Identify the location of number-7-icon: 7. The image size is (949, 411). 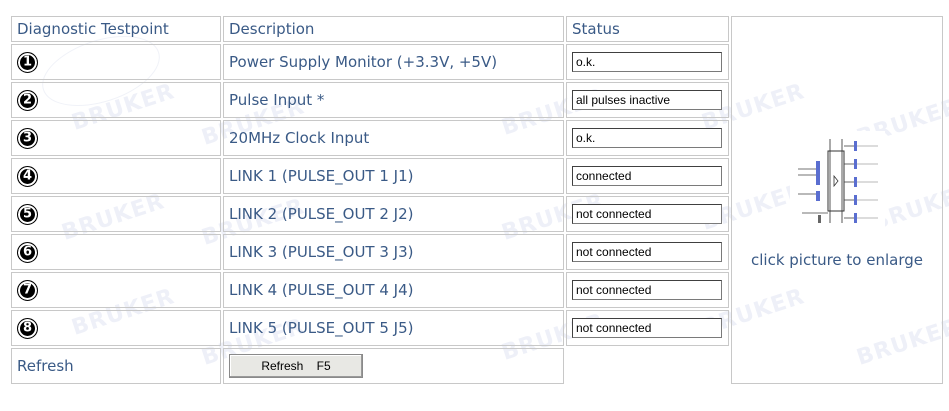
(27, 290).